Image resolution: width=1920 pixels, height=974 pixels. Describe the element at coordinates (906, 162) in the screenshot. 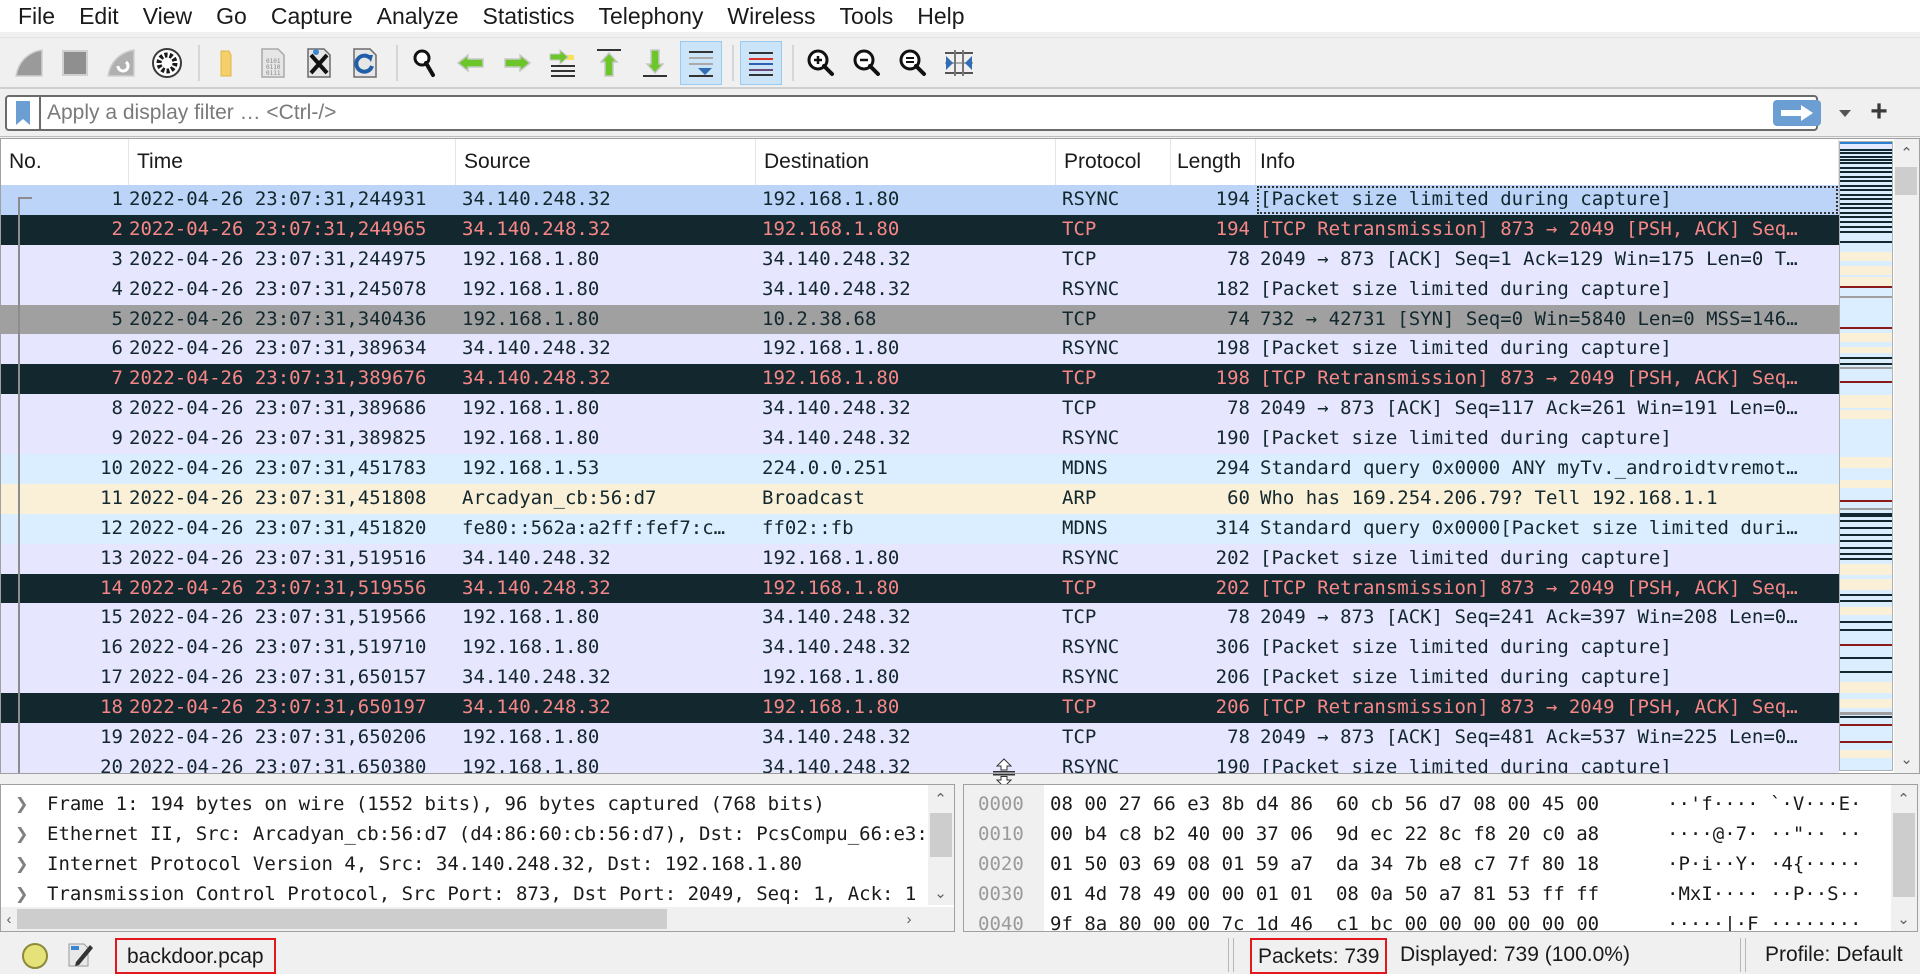

I see `column-header-destination: Destination` at that location.